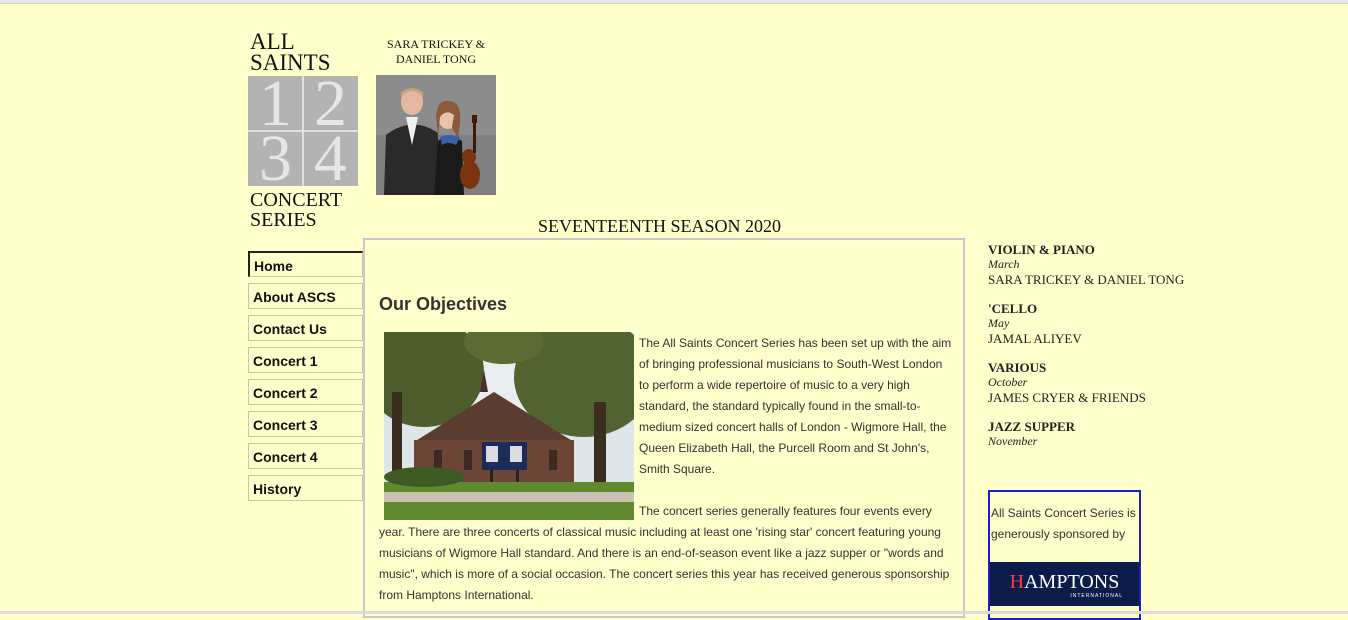  I want to click on artist-photo-caption: SARA TRICKEY & DANIEL TONG, so click(436, 52).